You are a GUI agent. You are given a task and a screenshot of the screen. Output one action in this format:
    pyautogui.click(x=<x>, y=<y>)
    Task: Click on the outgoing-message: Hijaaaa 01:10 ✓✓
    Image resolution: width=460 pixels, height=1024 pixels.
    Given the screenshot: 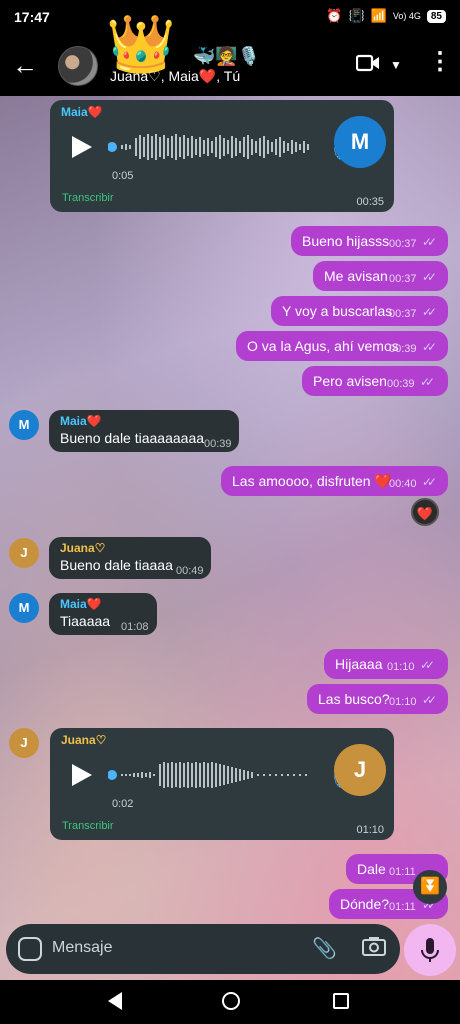 What is the action you would take?
    pyautogui.click(x=386, y=664)
    